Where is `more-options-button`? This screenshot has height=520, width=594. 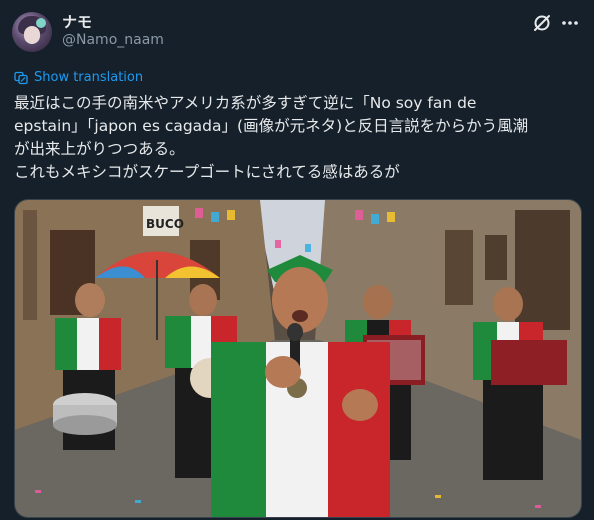 more-options-button is located at coordinates (570, 23).